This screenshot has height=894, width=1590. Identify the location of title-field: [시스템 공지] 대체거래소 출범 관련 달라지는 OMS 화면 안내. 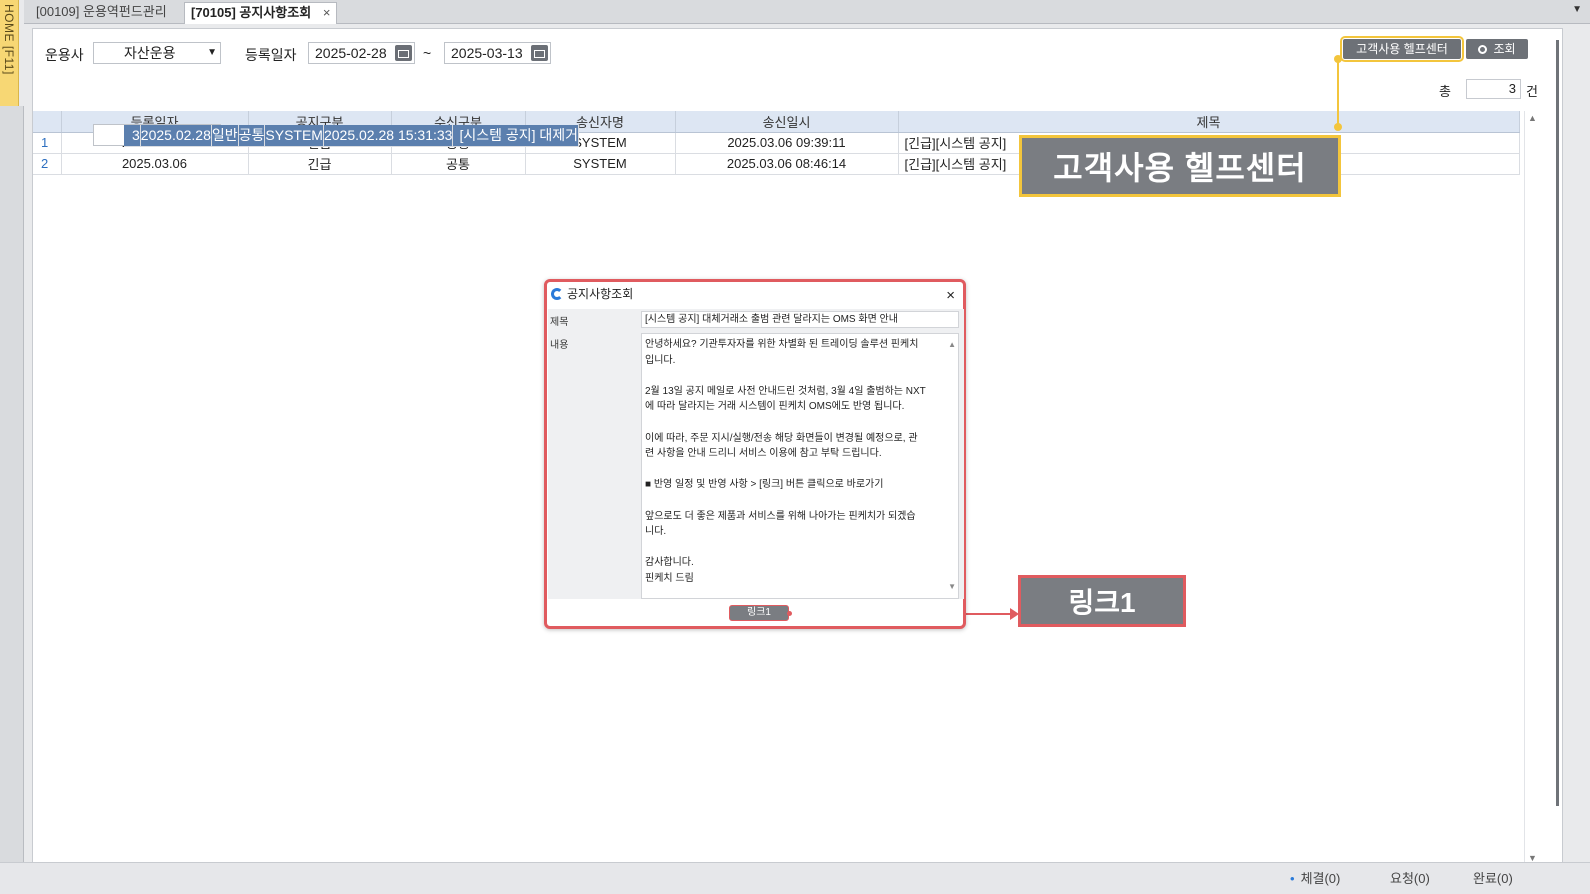
(800, 319).